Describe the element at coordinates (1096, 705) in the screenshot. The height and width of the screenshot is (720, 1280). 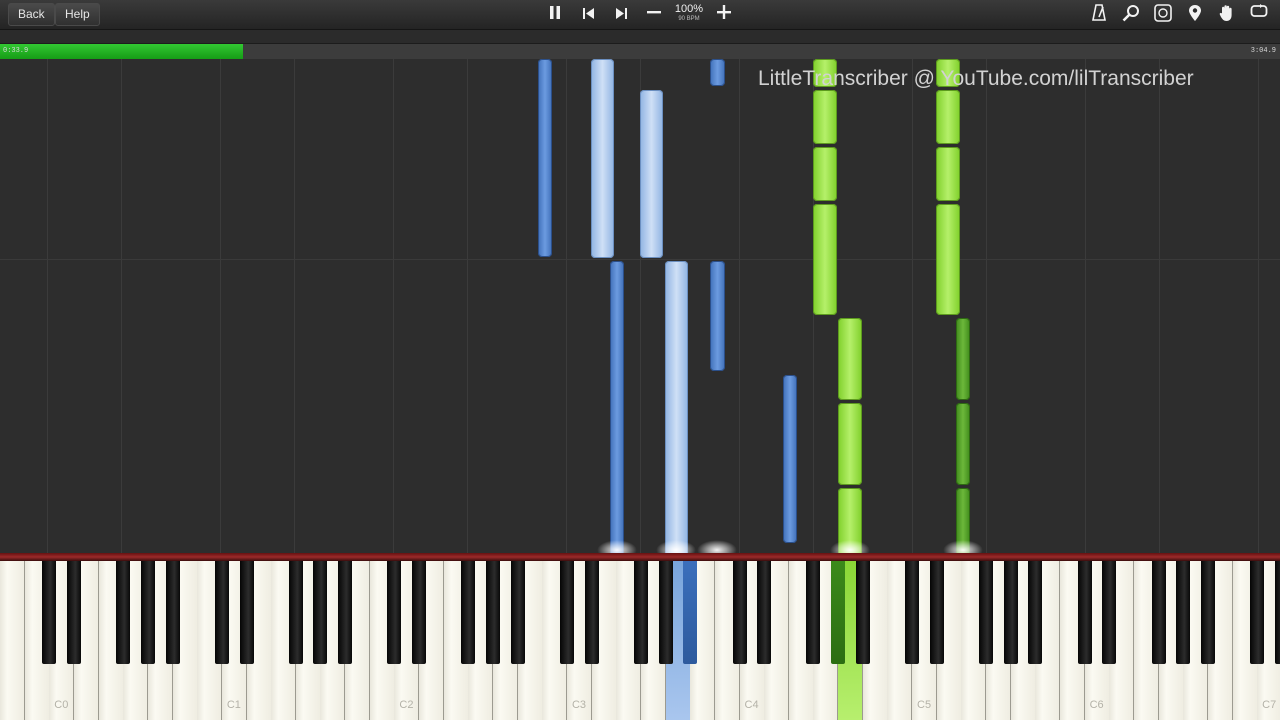
I see `octave-label: C6` at that location.